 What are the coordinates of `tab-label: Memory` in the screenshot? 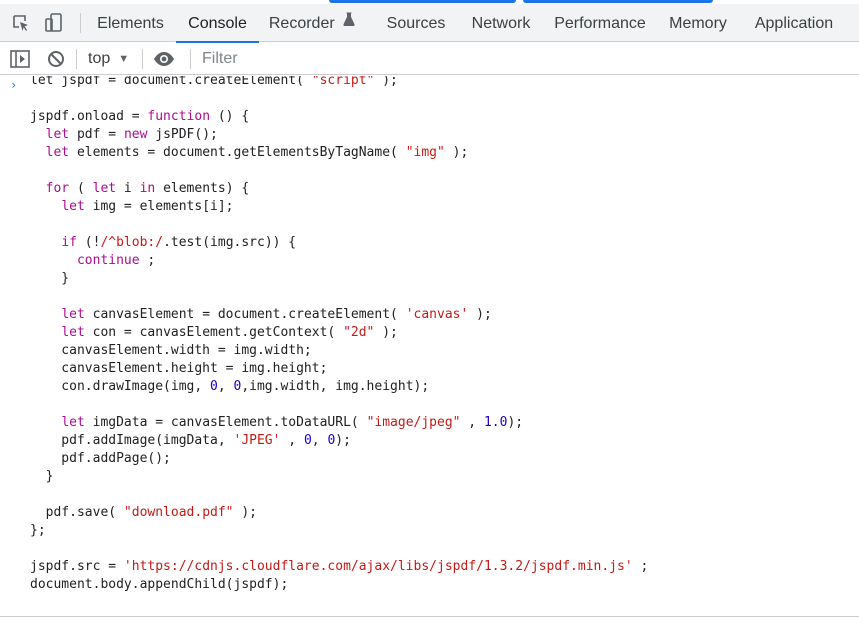 It's located at (698, 23).